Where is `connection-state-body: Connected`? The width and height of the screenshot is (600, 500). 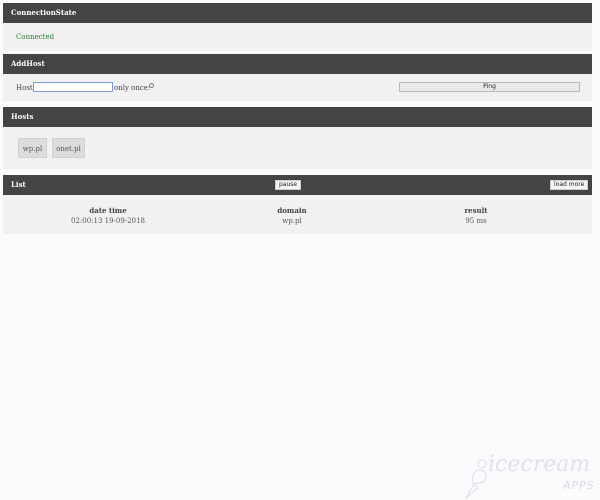
connection-state-body: Connected is located at coordinates (297, 37).